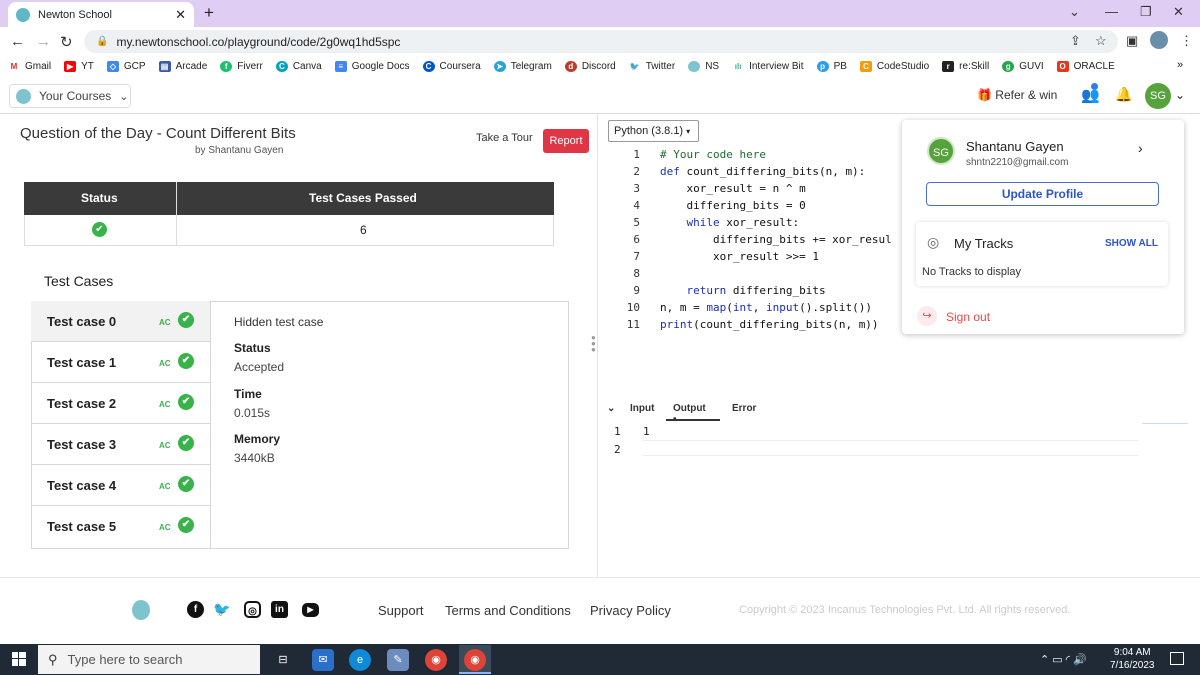 This screenshot has width=1200, height=675. Describe the element at coordinates (1101, 41) in the screenshot. I see `bookmark-star-icon: ☆` at that location.